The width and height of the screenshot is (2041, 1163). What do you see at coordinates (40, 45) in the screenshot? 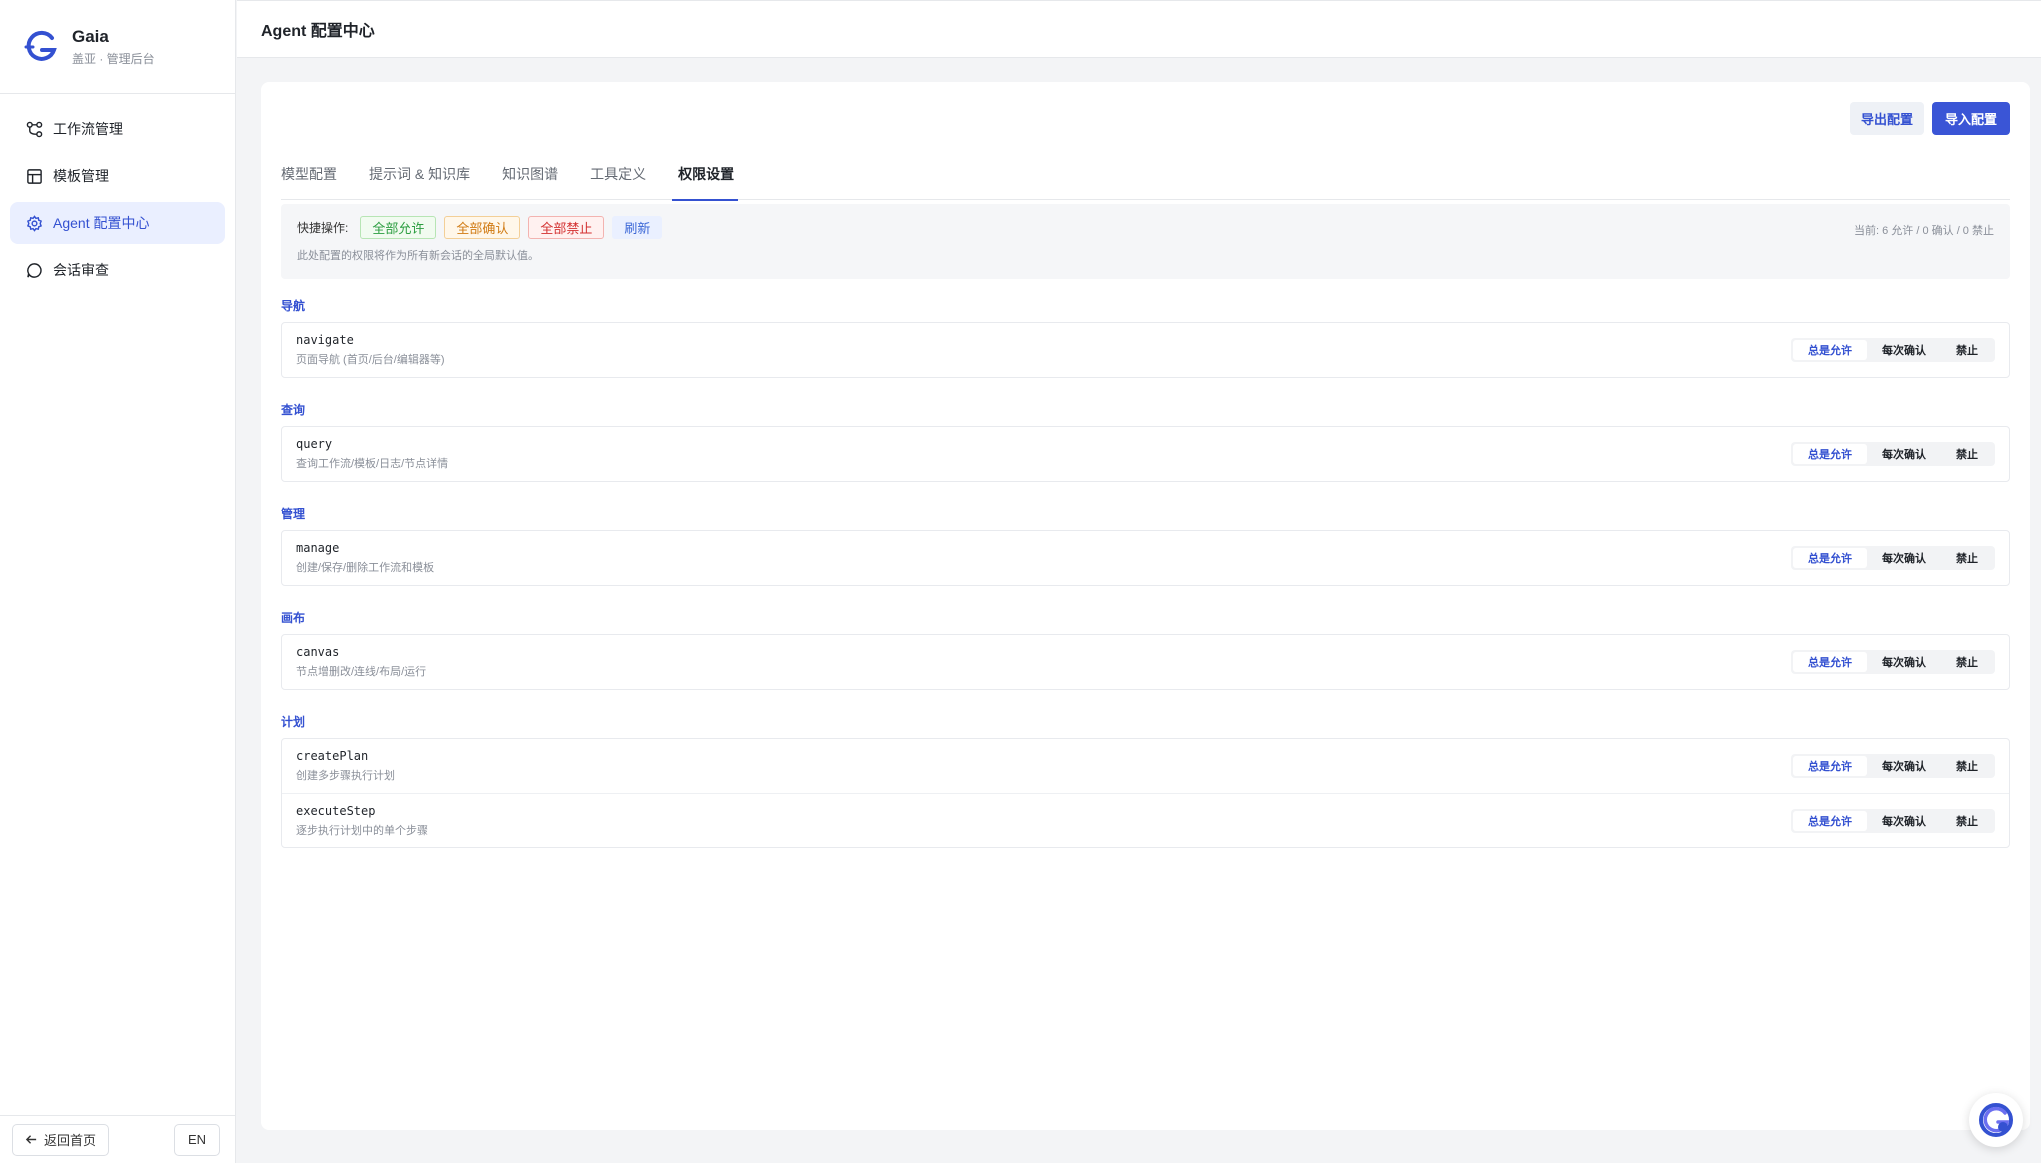
I see `gaia-logo-icon` at bounding box center [40, 45].